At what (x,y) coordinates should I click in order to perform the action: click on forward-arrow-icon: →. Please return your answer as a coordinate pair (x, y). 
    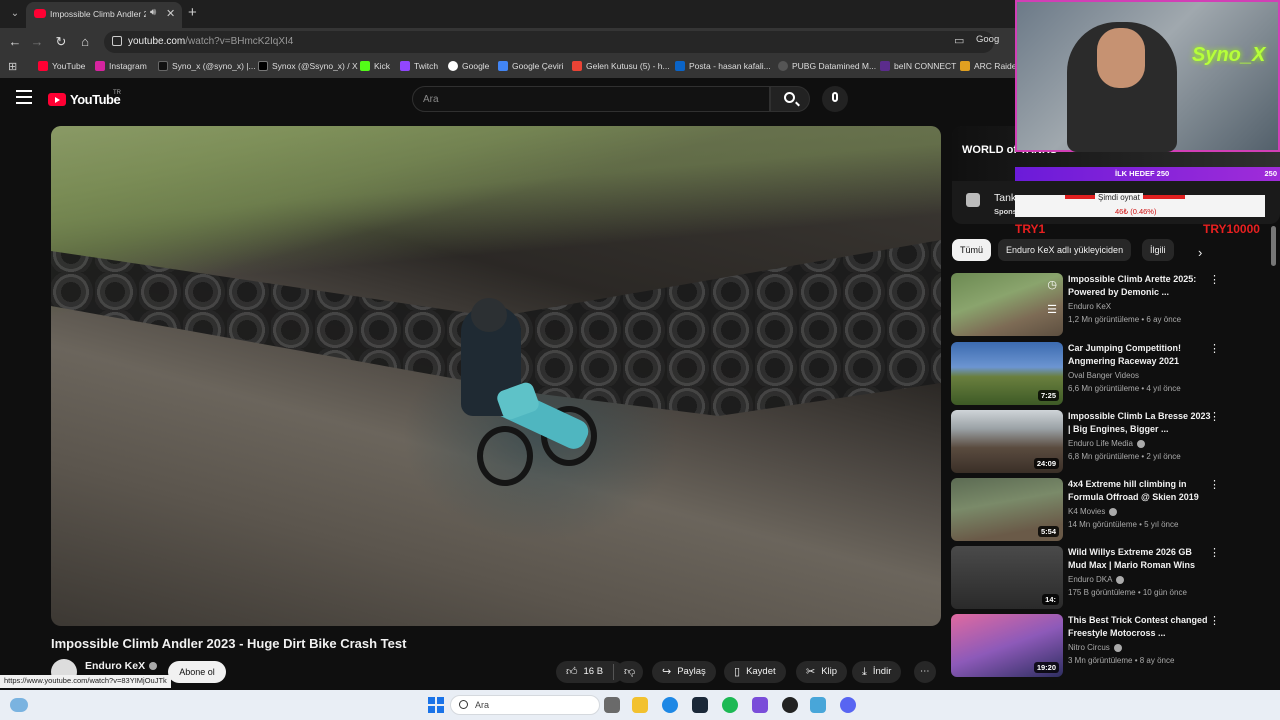
    Looking at the image, I should click on (37, 42).